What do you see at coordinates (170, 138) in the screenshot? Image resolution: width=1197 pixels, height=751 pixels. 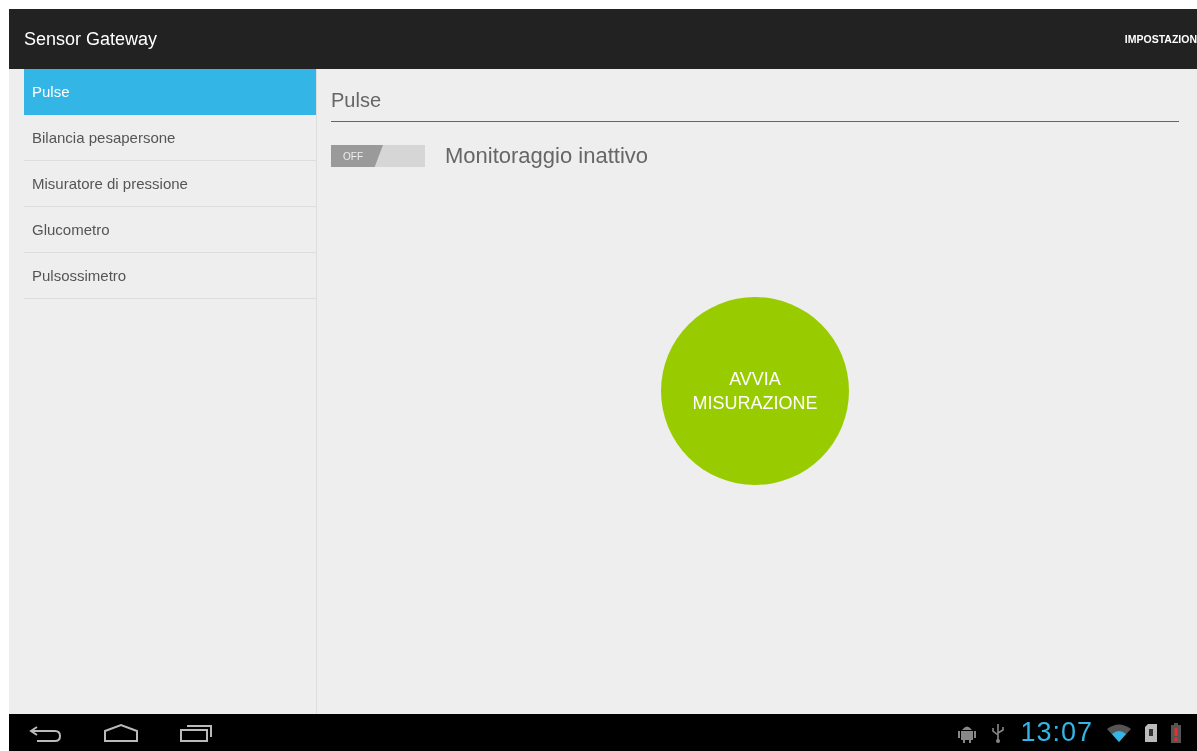 I see `sidebar-item: Bilancia pesapersone` at bounding box center [170, 138].